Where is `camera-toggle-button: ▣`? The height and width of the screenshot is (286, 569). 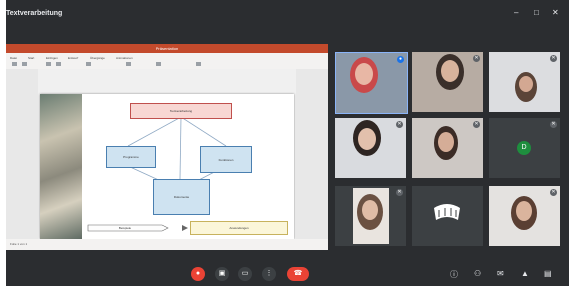 camera-toggle-button: ▣ is located at coordinates (222, 274).